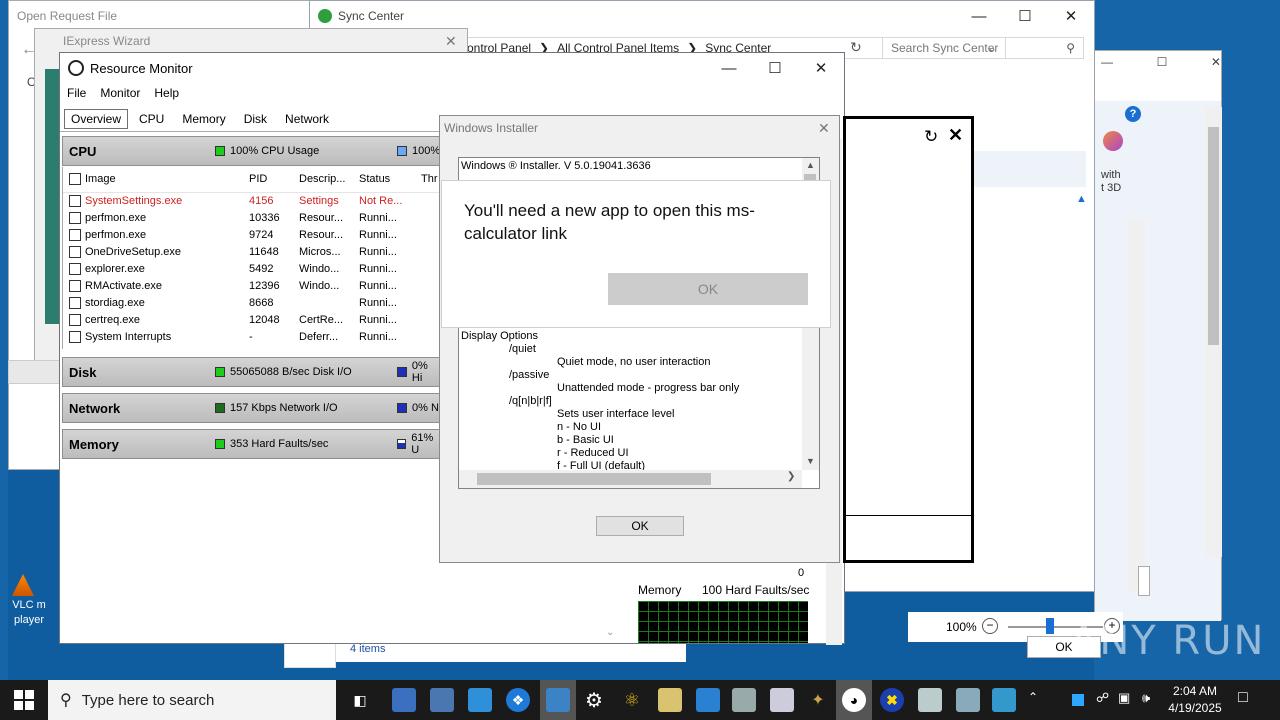 The width and height of the screenshot is (1280, 720). I want to click on table-header-row: Image PID Descrip... Status Thr, so click(252, 180).